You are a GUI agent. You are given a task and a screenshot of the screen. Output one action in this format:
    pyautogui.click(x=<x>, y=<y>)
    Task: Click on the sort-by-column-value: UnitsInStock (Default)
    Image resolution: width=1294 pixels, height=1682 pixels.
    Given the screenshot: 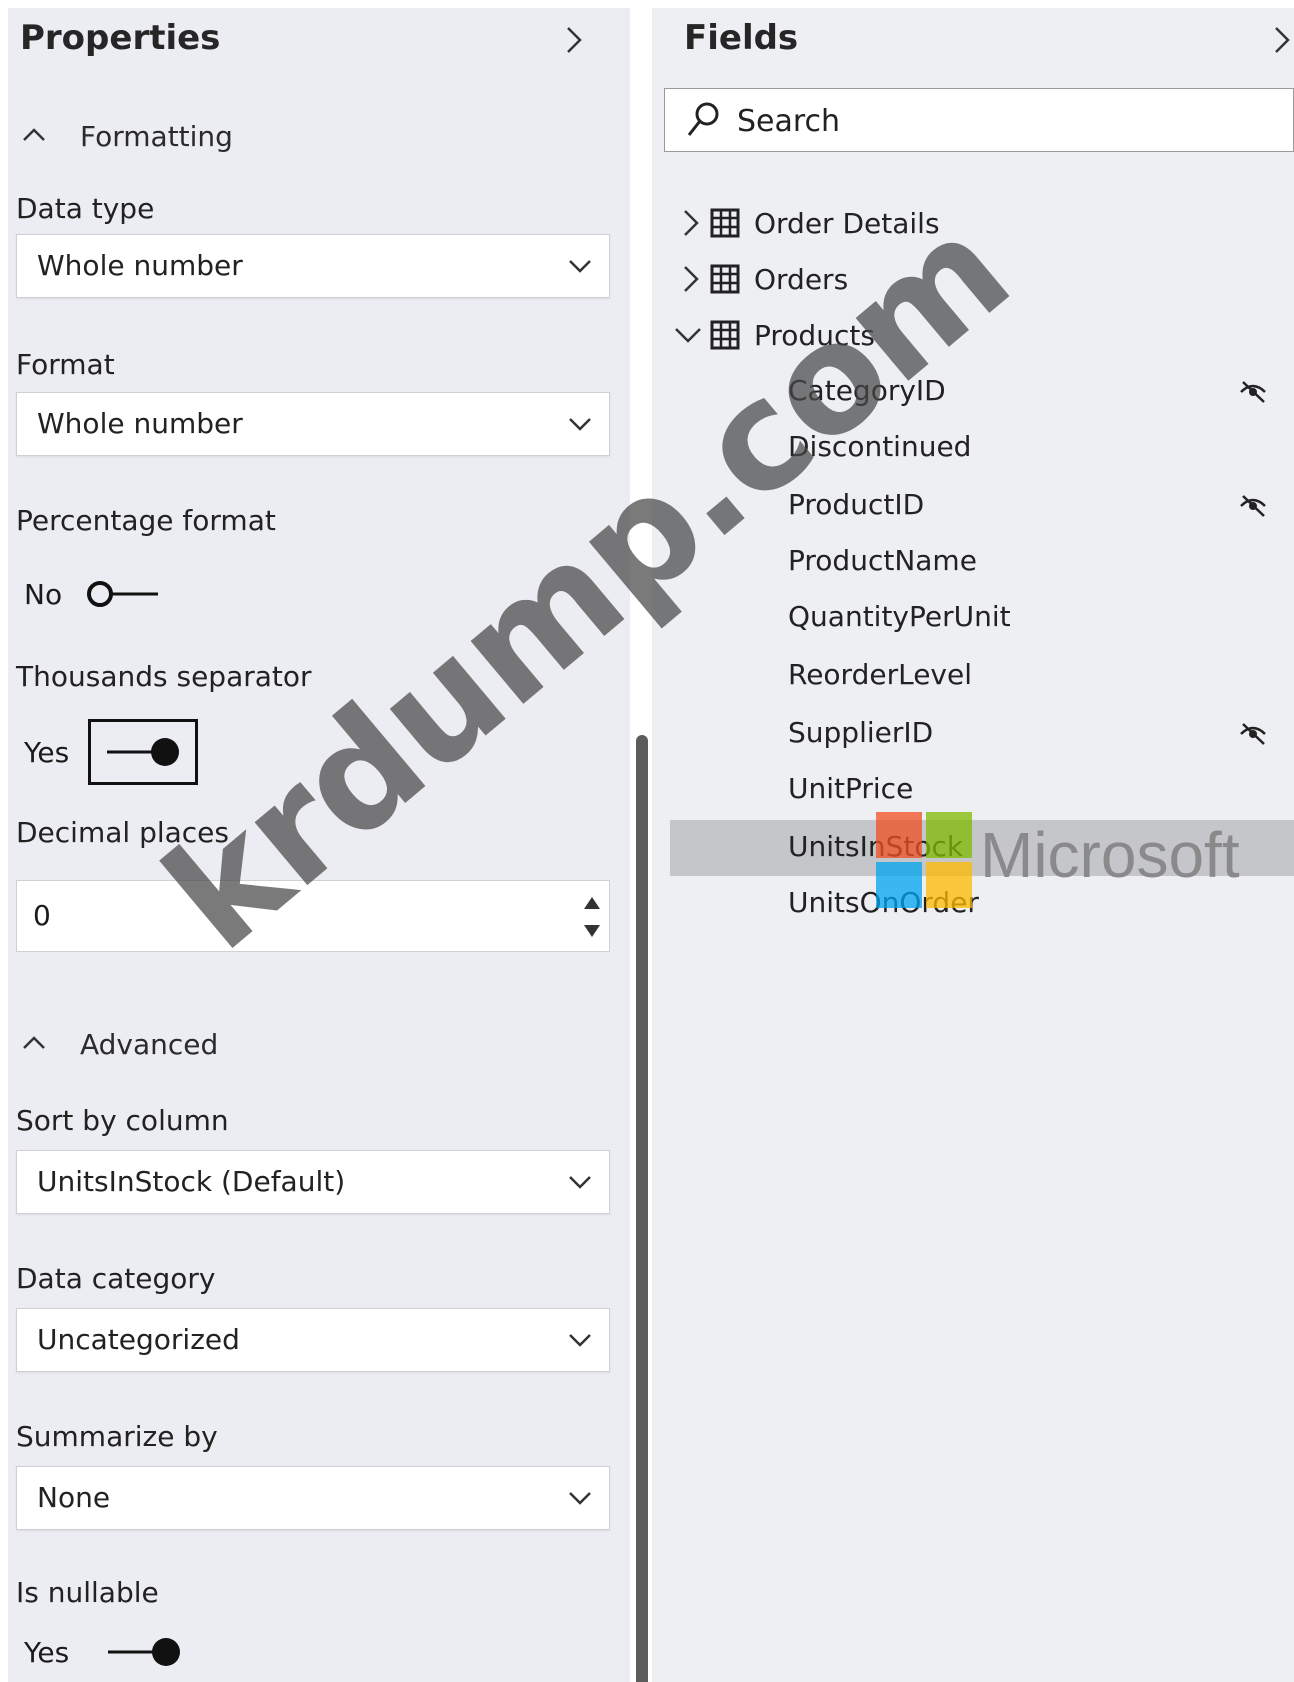 What is the action you would take?
    pyautogui.click(x=191, y=1181)
    